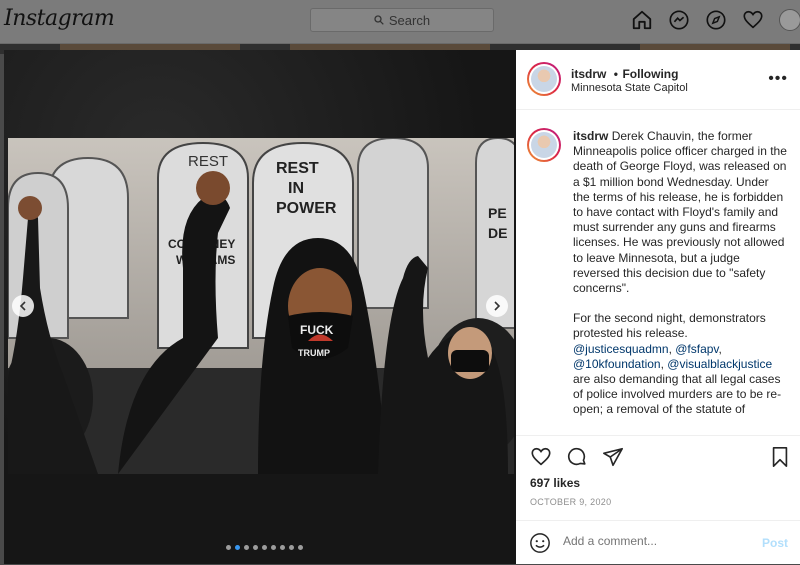 Image resolution: width=800 pixels, height=565 pixels. Describe the element at coordinates (570, 502) in the screenshot. I see `post-date: OCTOBER 9, 2020` at that location.